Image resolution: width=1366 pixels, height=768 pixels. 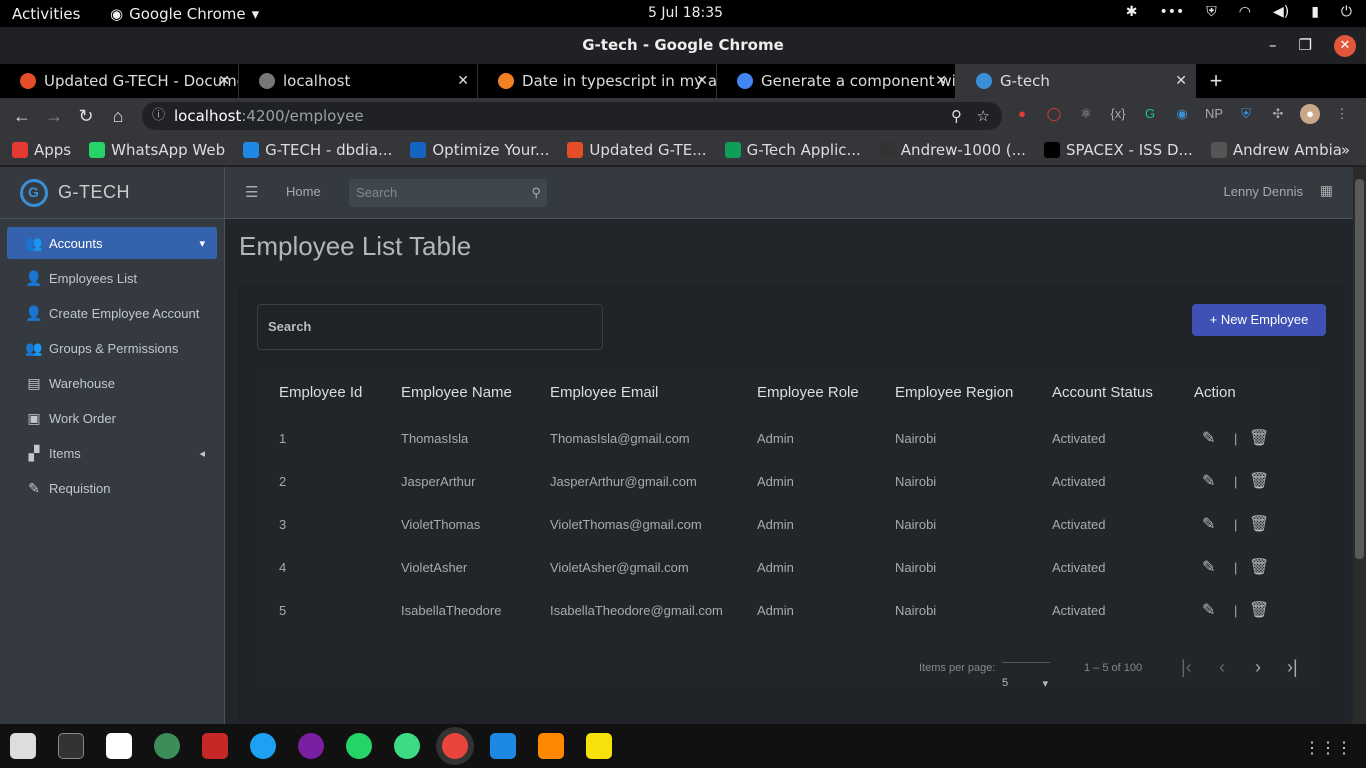 I want to click on android-studio-icon, so click(x=407, y=746).